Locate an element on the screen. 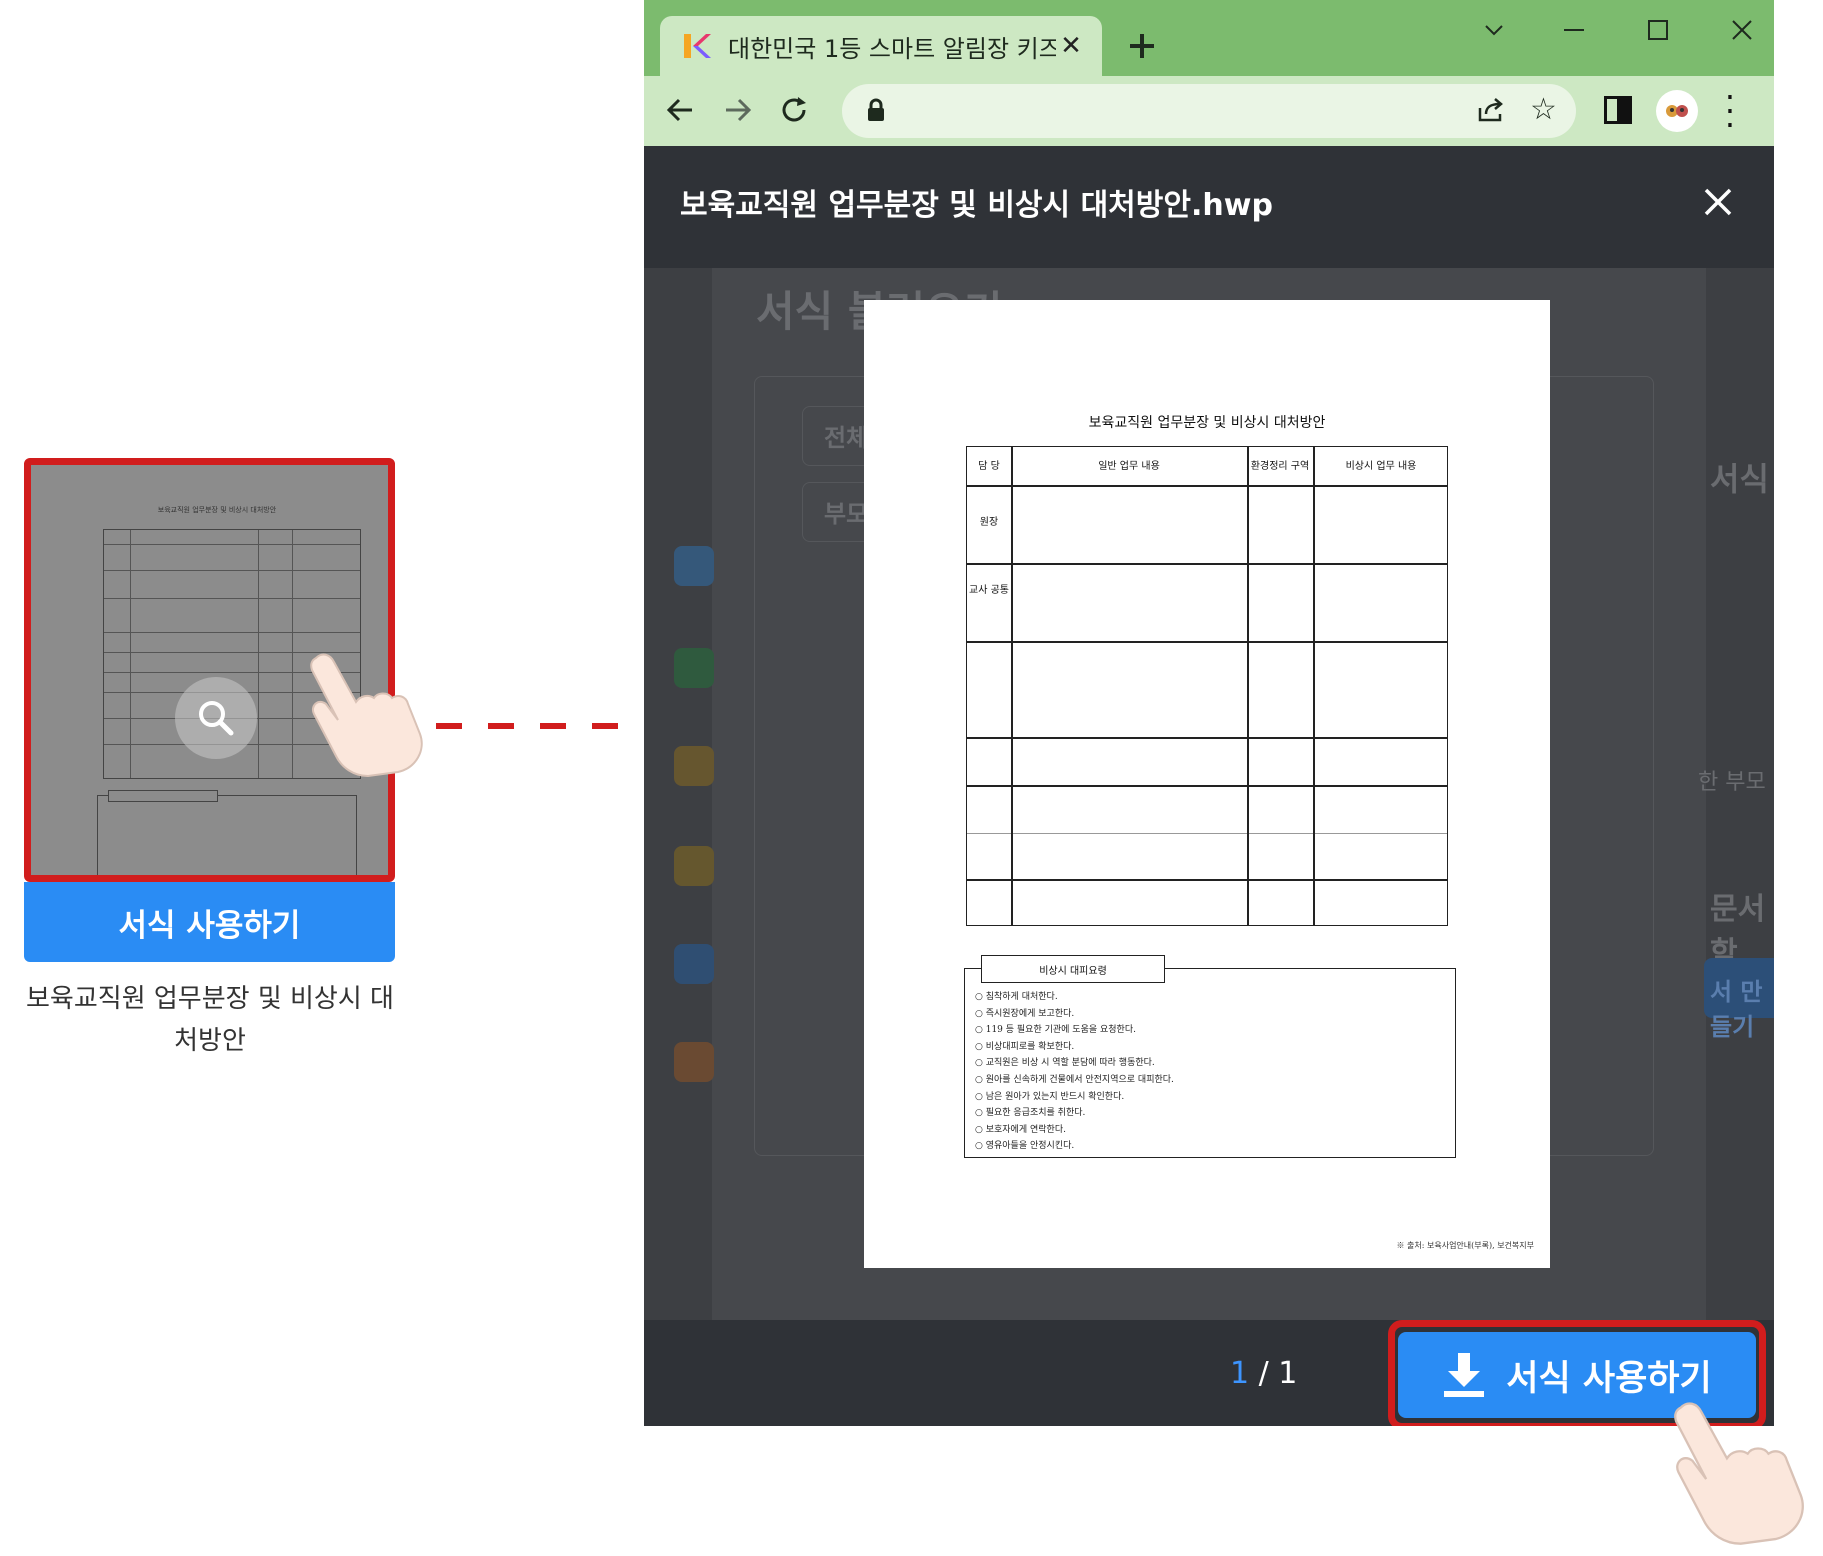 The height and width of the screenshot is (1556, 1823). side-panel-icon is located at coordinates (1618, 110).